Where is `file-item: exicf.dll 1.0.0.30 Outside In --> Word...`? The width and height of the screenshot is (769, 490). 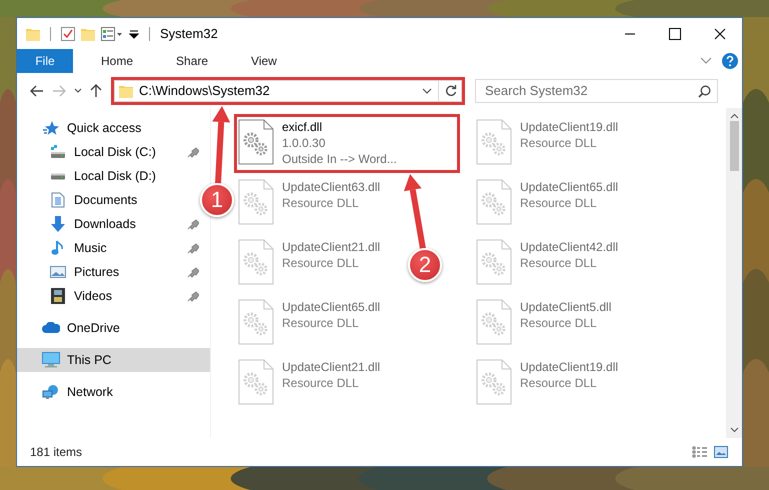
file-item: exicf.dll 1.0.0.30 Outside In --> Word... is located at coordinates (347, 143).